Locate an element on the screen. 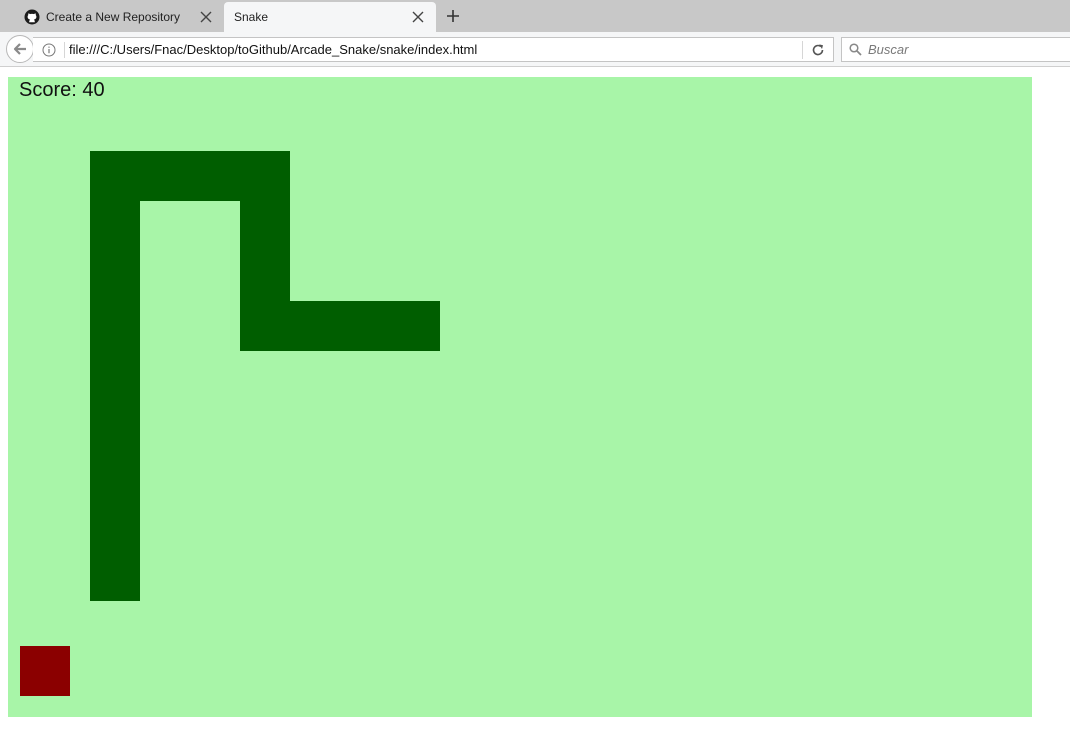 This screenshot has height=738, width=1070. reload-icon is located at coordinates (818, 49).